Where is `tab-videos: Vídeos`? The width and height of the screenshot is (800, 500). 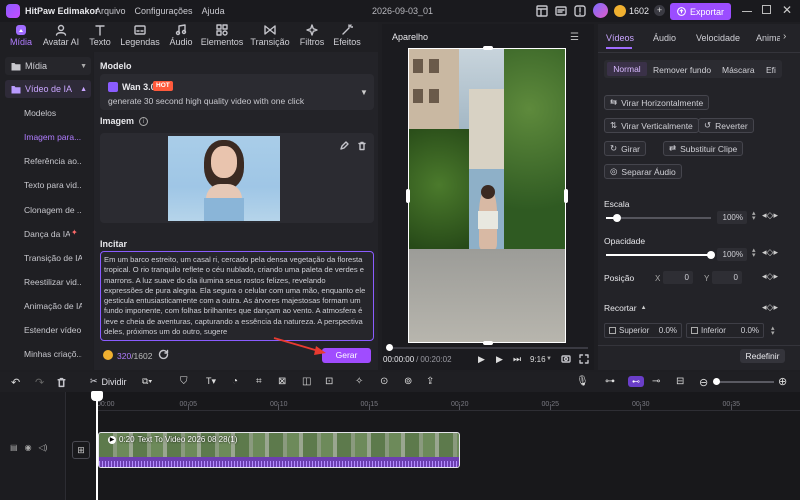
tab-videos: Vídeos is located at coordinates (620, 38).